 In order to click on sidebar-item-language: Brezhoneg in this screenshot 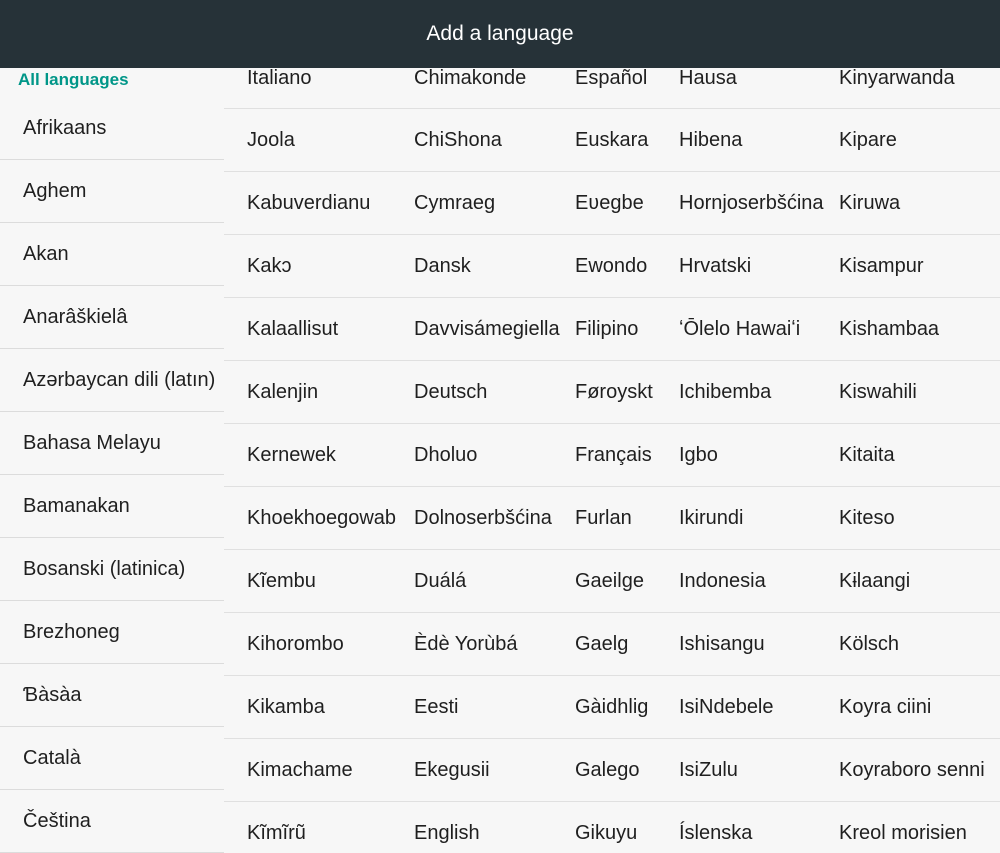, I will do `click(112, 633)`.